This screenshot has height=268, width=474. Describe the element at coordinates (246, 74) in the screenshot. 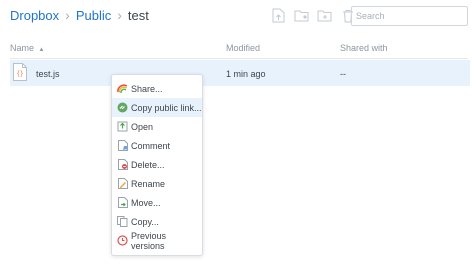

I see `file-modified: 1 min ago` at that location.